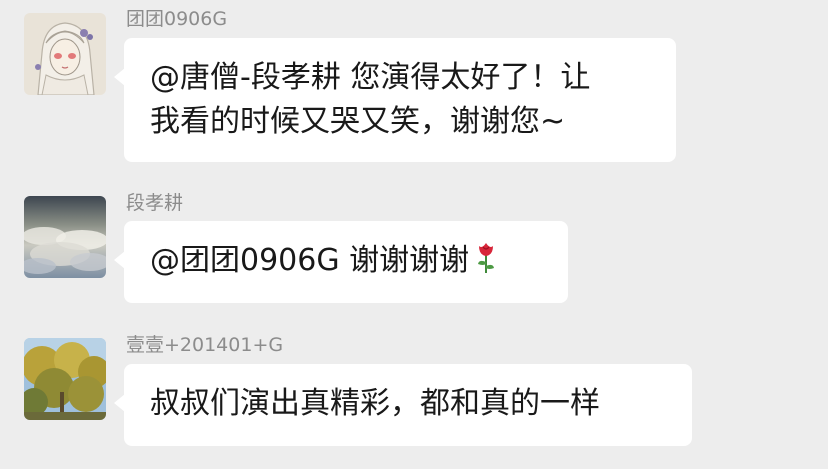 The width and height of the screenshot is (828, 469). I want to click on ginkgo-tree-avatar-icon, so click(65, 379).